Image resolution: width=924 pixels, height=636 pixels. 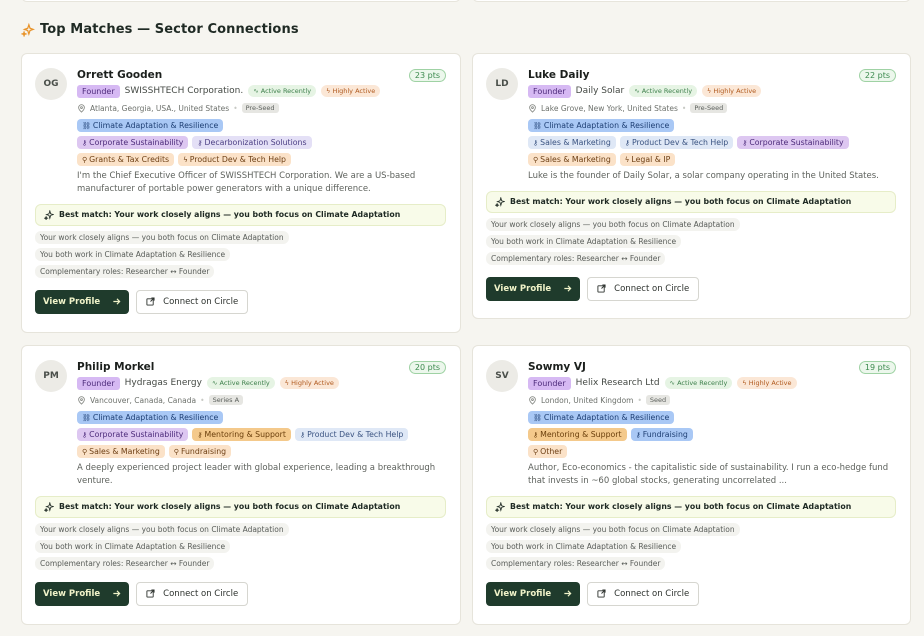 I want to click on stage-badge: Series A, so click(x=226, y=400).